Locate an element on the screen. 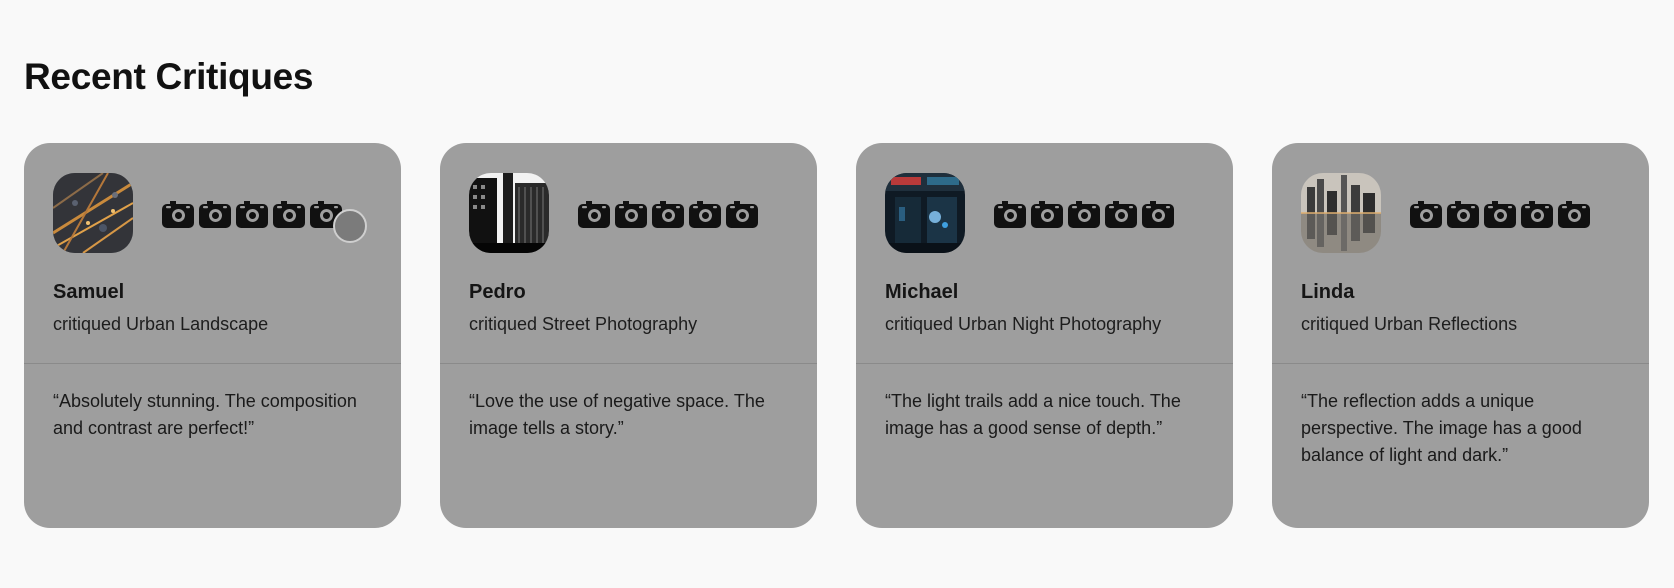 This screenshot has width=1674, height=588. drag-handle is located at coordinates (350, 226).